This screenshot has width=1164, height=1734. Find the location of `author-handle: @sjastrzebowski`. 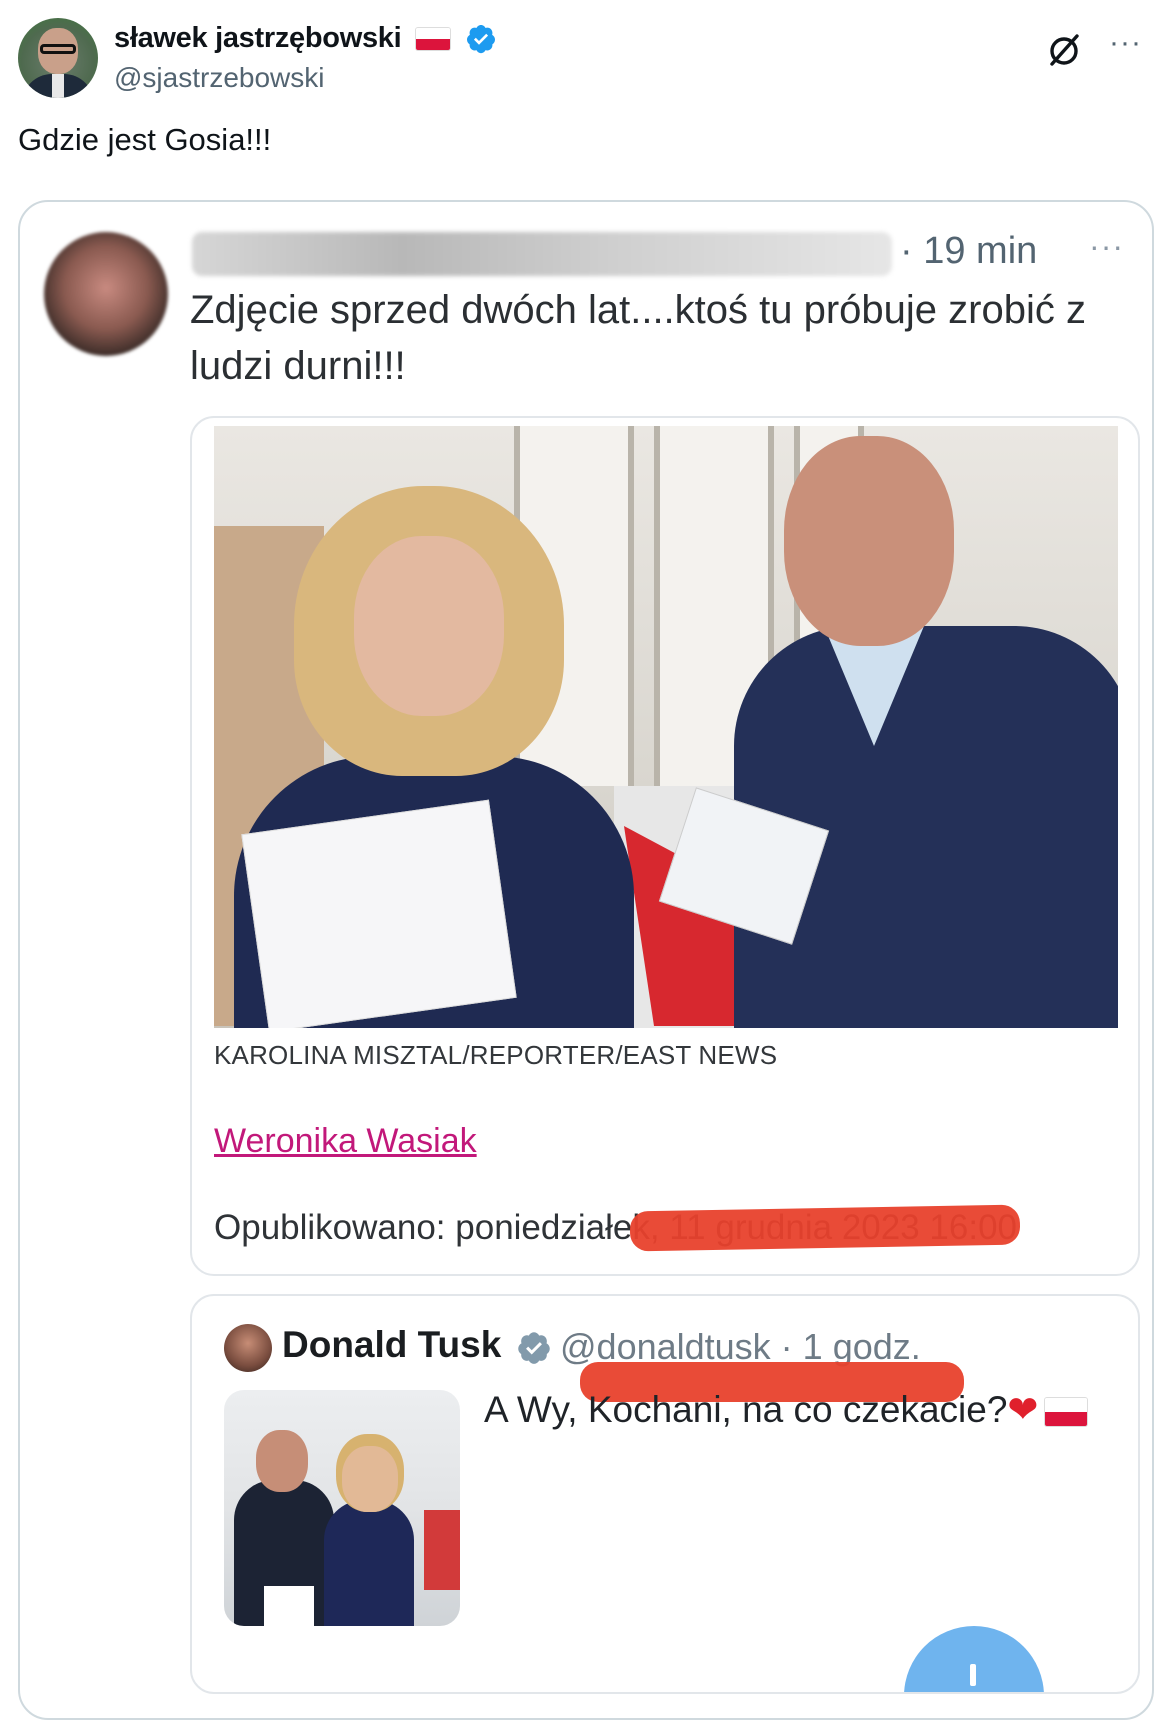

author-handle: @sjastrzebowski is located at coordinates (219, 78).